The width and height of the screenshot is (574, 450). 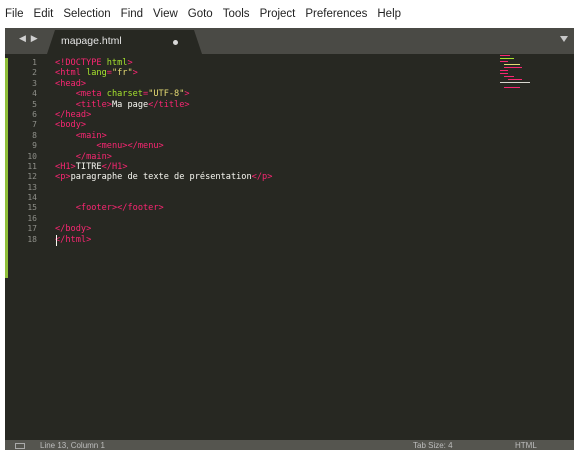 I want to click on code-line: <main>, so click(x=91, y=135).